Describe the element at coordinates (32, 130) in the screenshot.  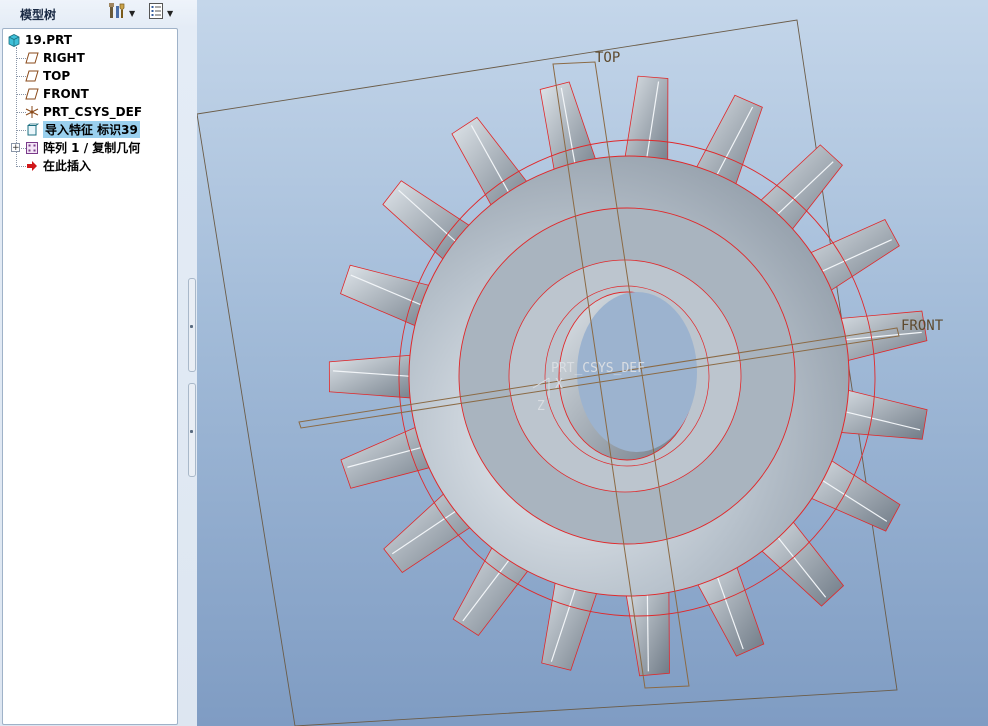
I see `import-feature-icon` at that location.